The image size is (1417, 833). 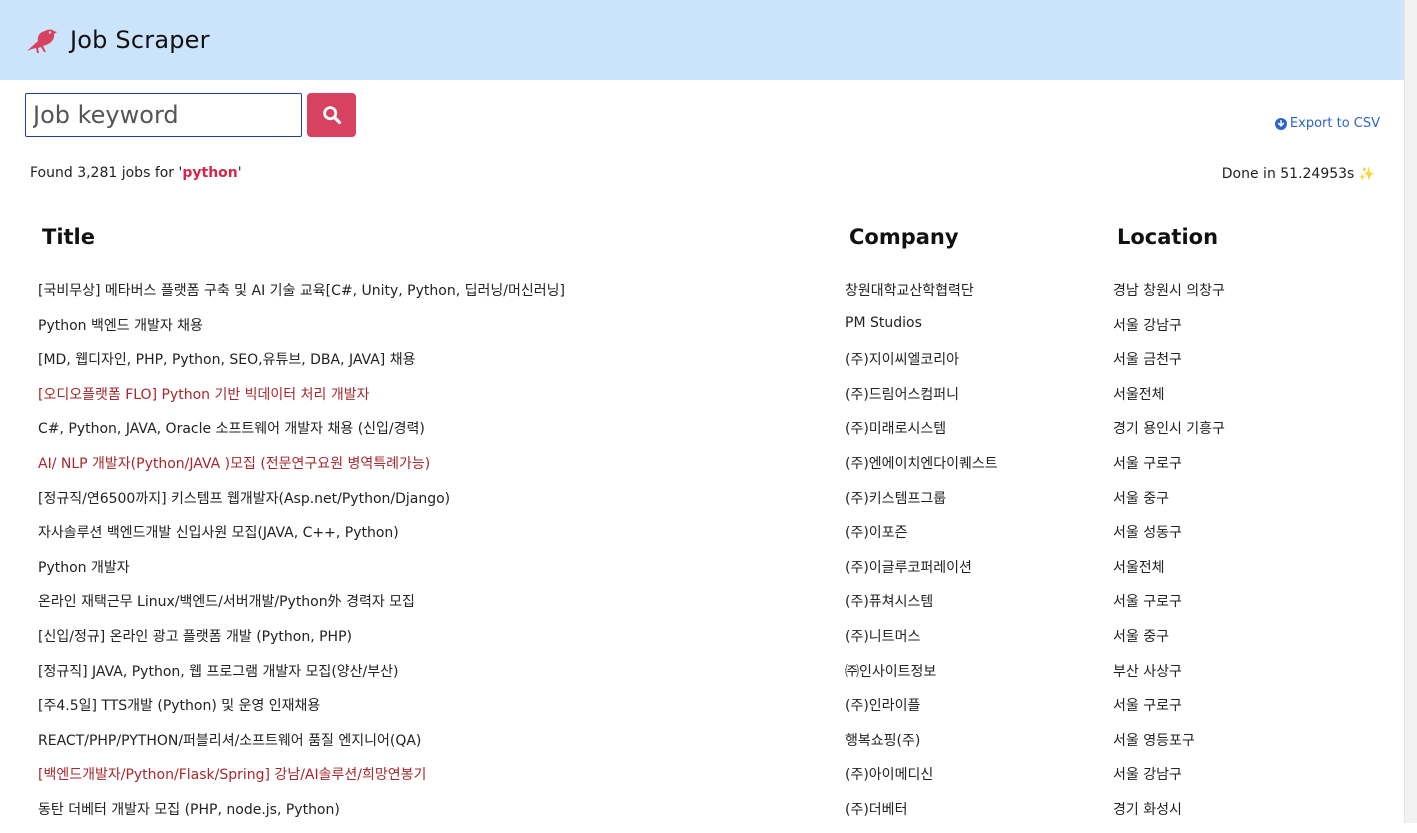 What do you see at coordinates (1154, 740) in the screenshot?
I see `job-location: 서울 영등포구` at bounding box center [1154, 740].